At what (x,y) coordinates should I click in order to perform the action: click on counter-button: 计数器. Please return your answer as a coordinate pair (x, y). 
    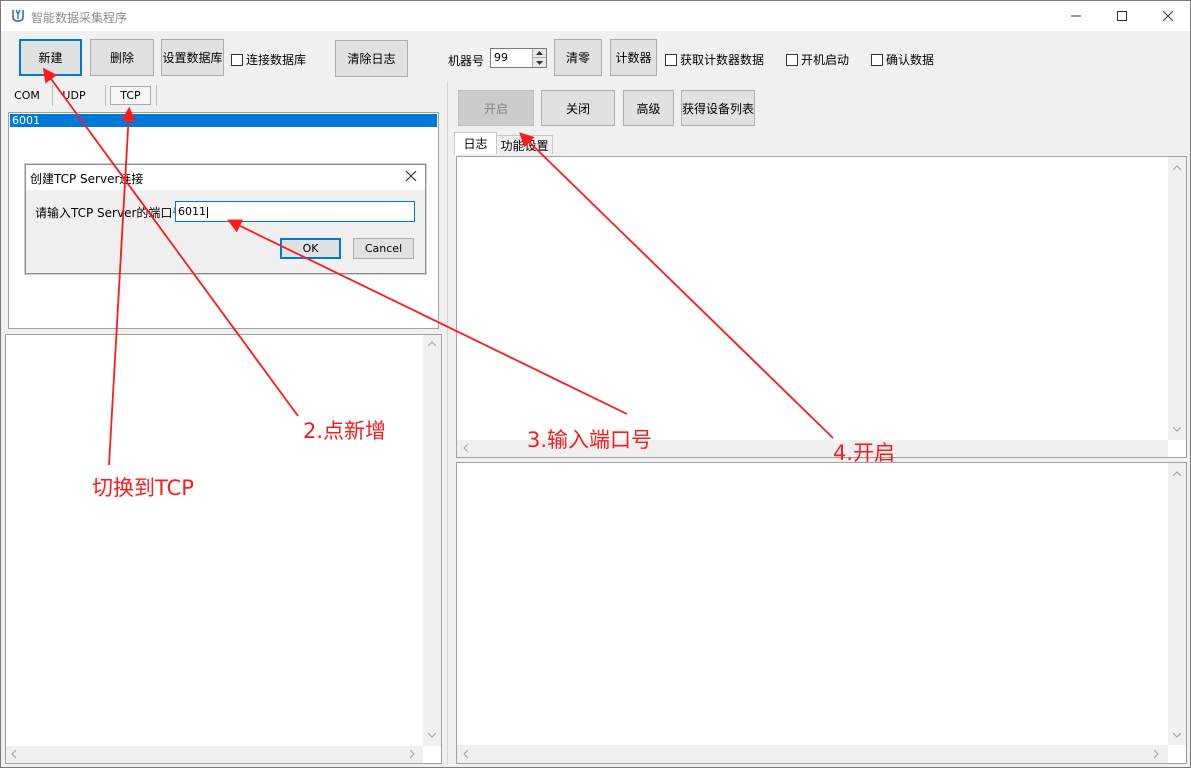
    Looking at the image, I should click on (633, 57).